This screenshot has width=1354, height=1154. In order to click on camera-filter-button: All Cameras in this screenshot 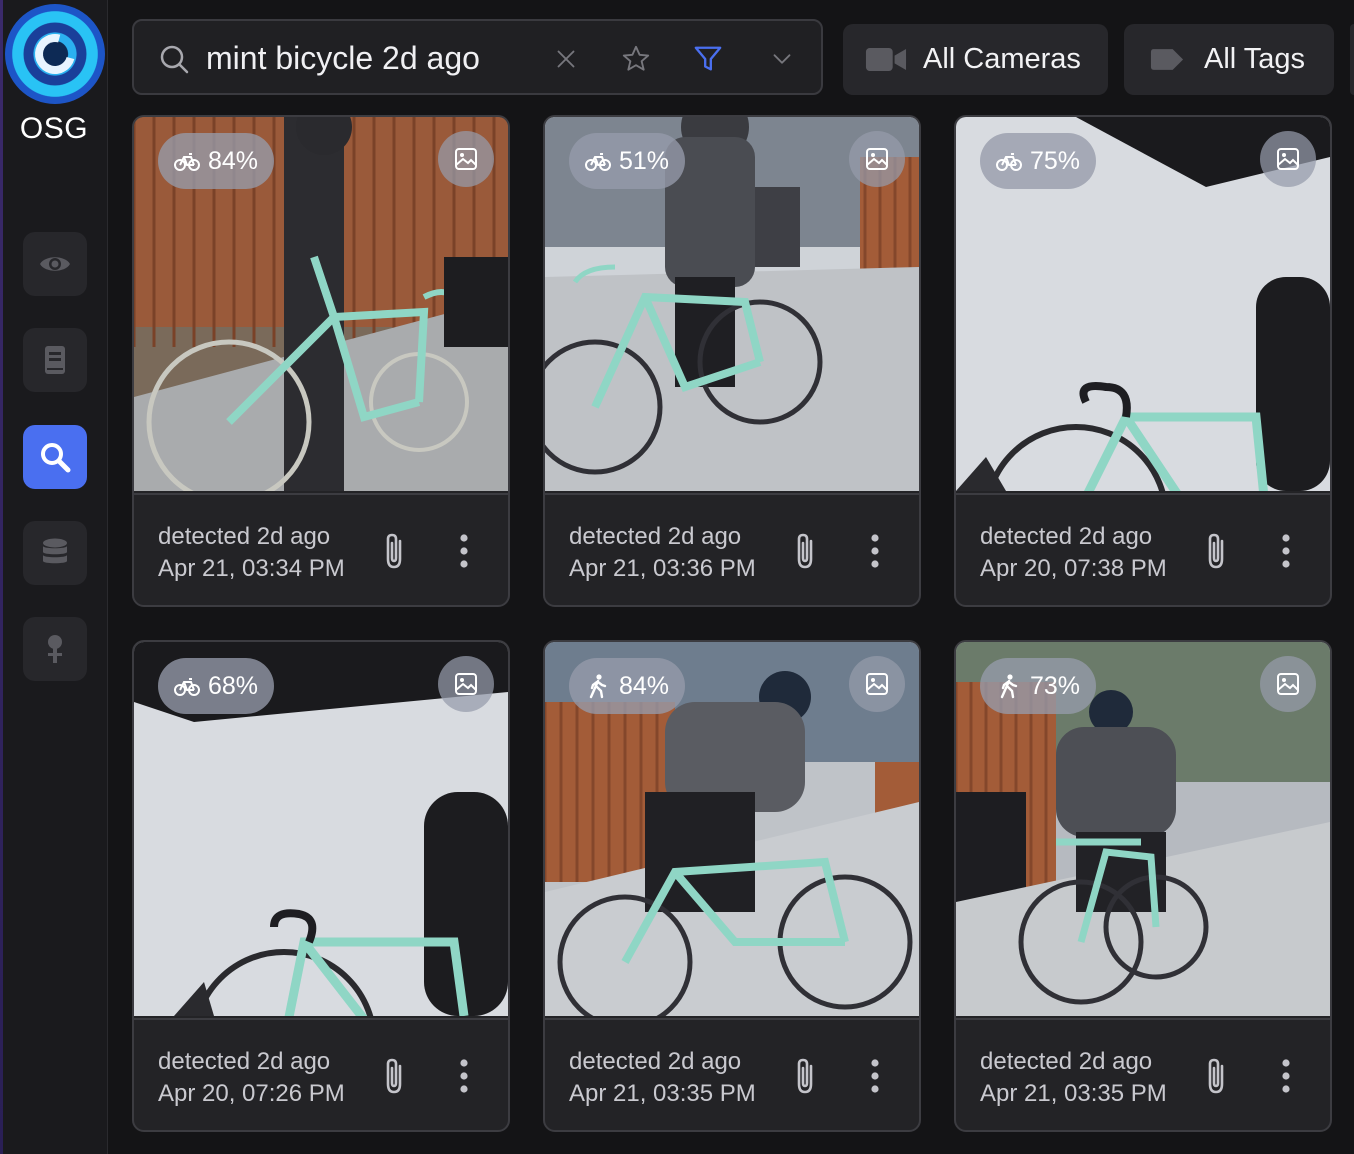, I will do `click(975, 59)`.